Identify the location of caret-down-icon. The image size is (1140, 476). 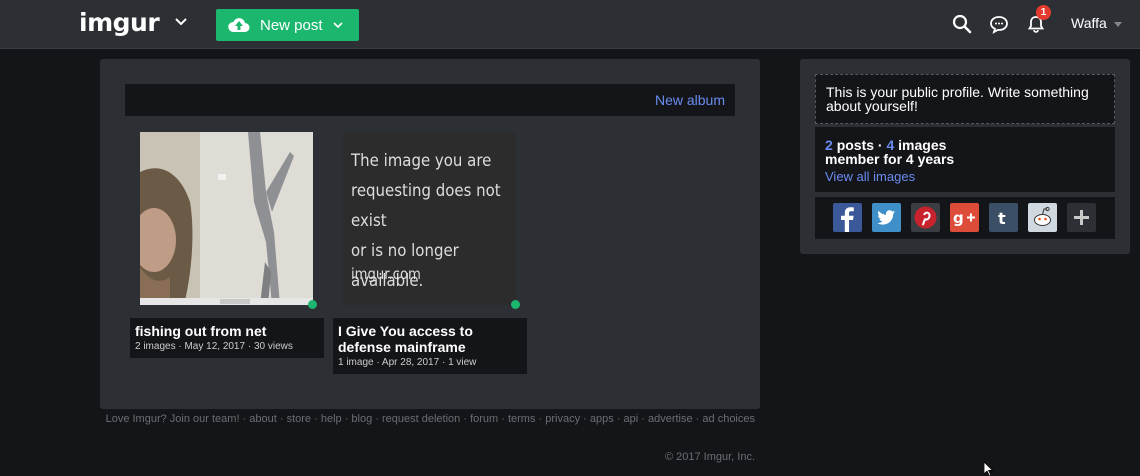
(1118, 24).